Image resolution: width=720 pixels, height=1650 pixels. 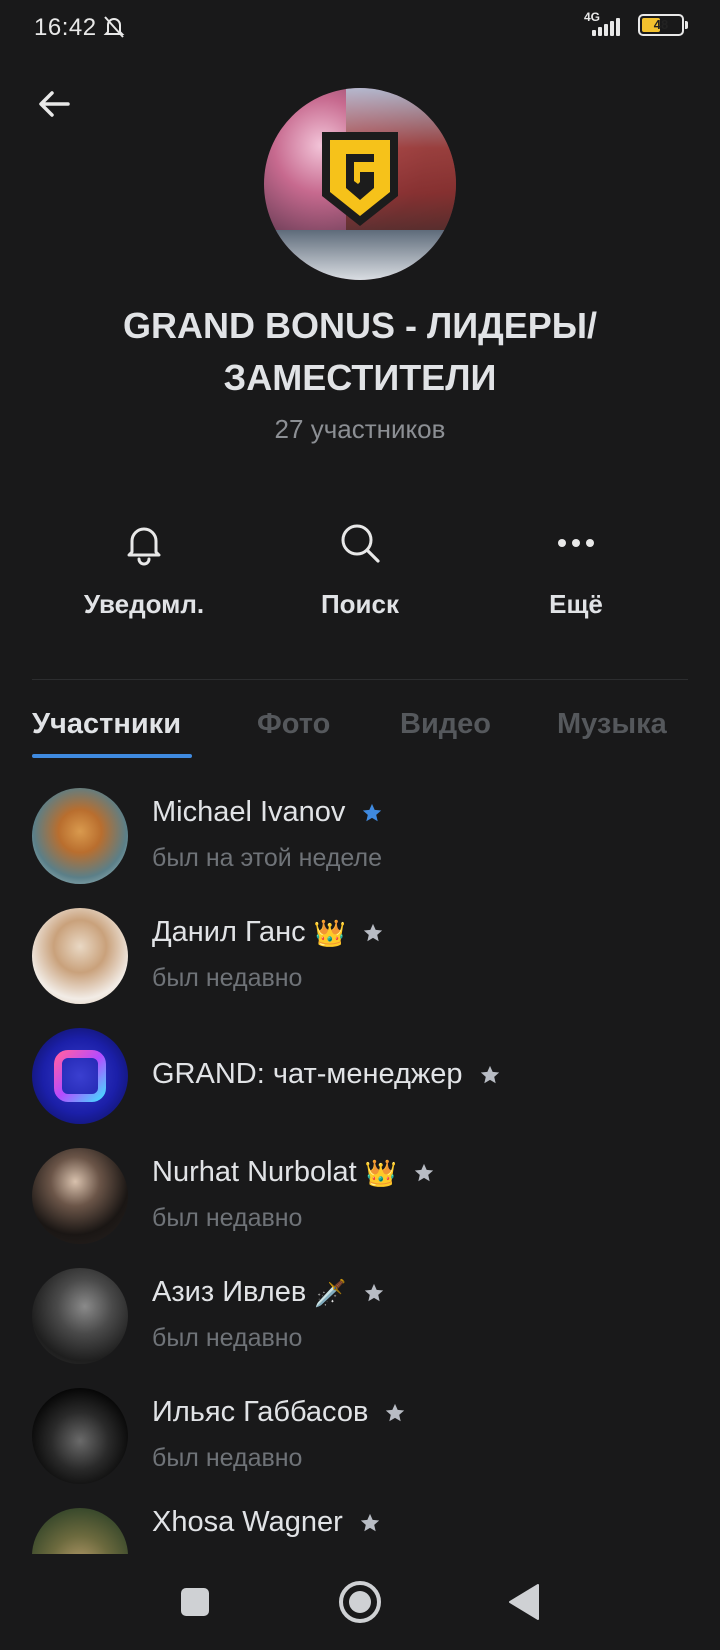 What do you see at coordinates (576, 567) in the screenshot?
I see `more-button: Ещё` at bounding box center [576, 567].